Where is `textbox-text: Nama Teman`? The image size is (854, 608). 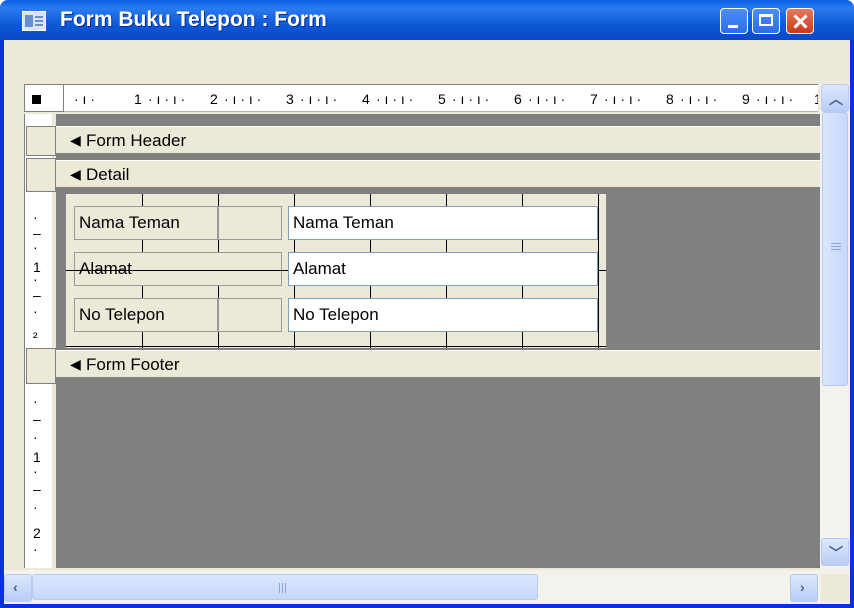 textbox-text: Nama Teman is located at coordinates (343, 222).